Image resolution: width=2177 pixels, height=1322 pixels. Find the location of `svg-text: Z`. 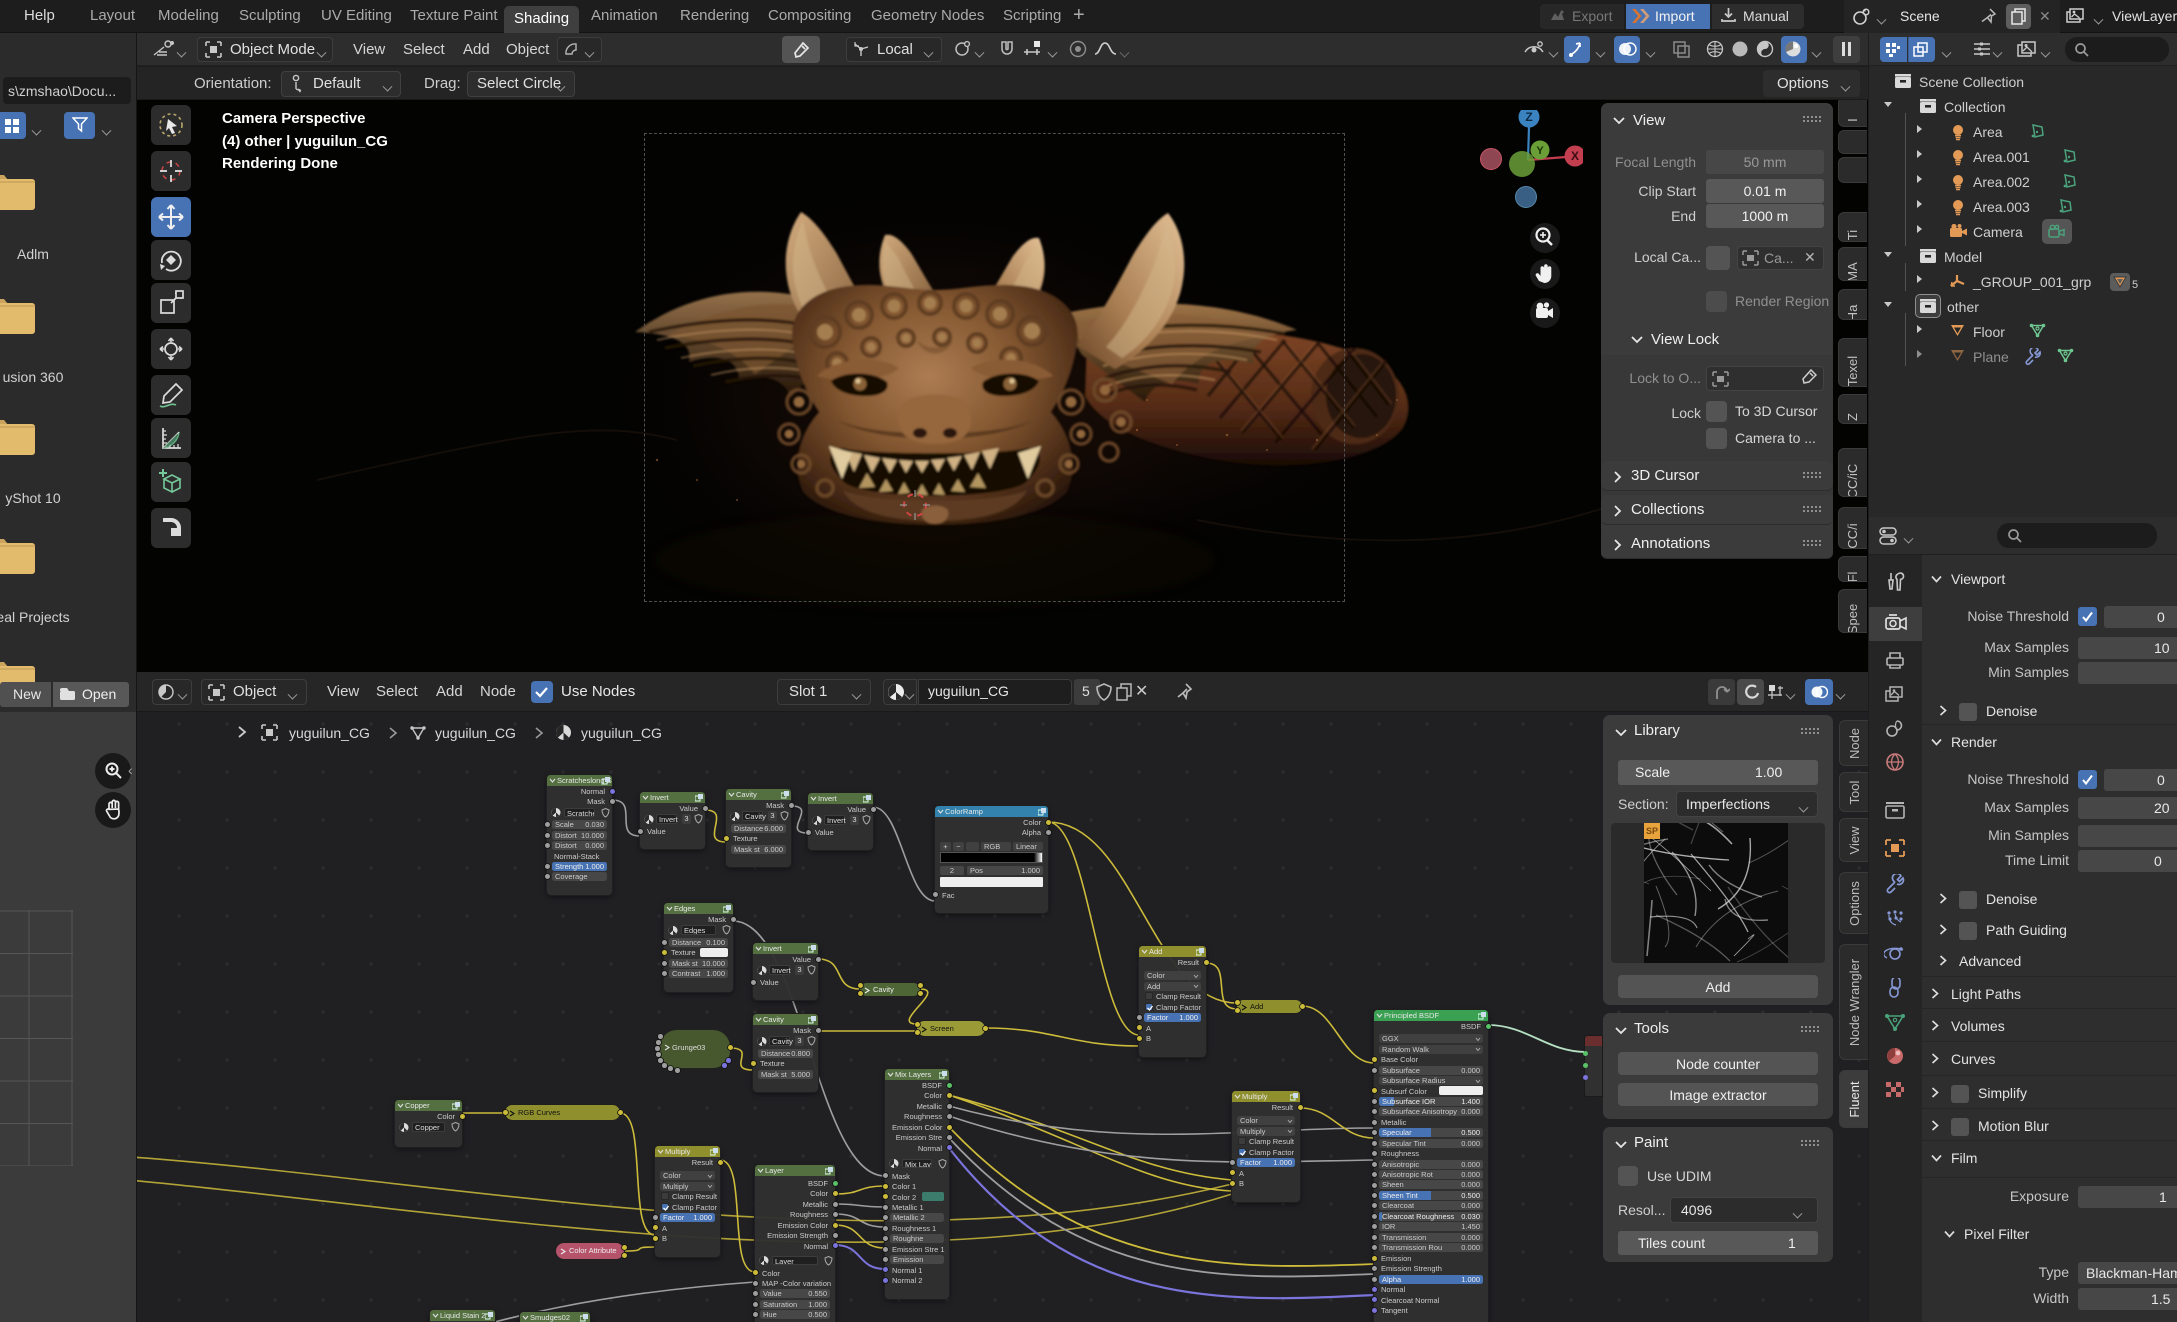

svg-text: Z is located at coordinates (1528, 117).